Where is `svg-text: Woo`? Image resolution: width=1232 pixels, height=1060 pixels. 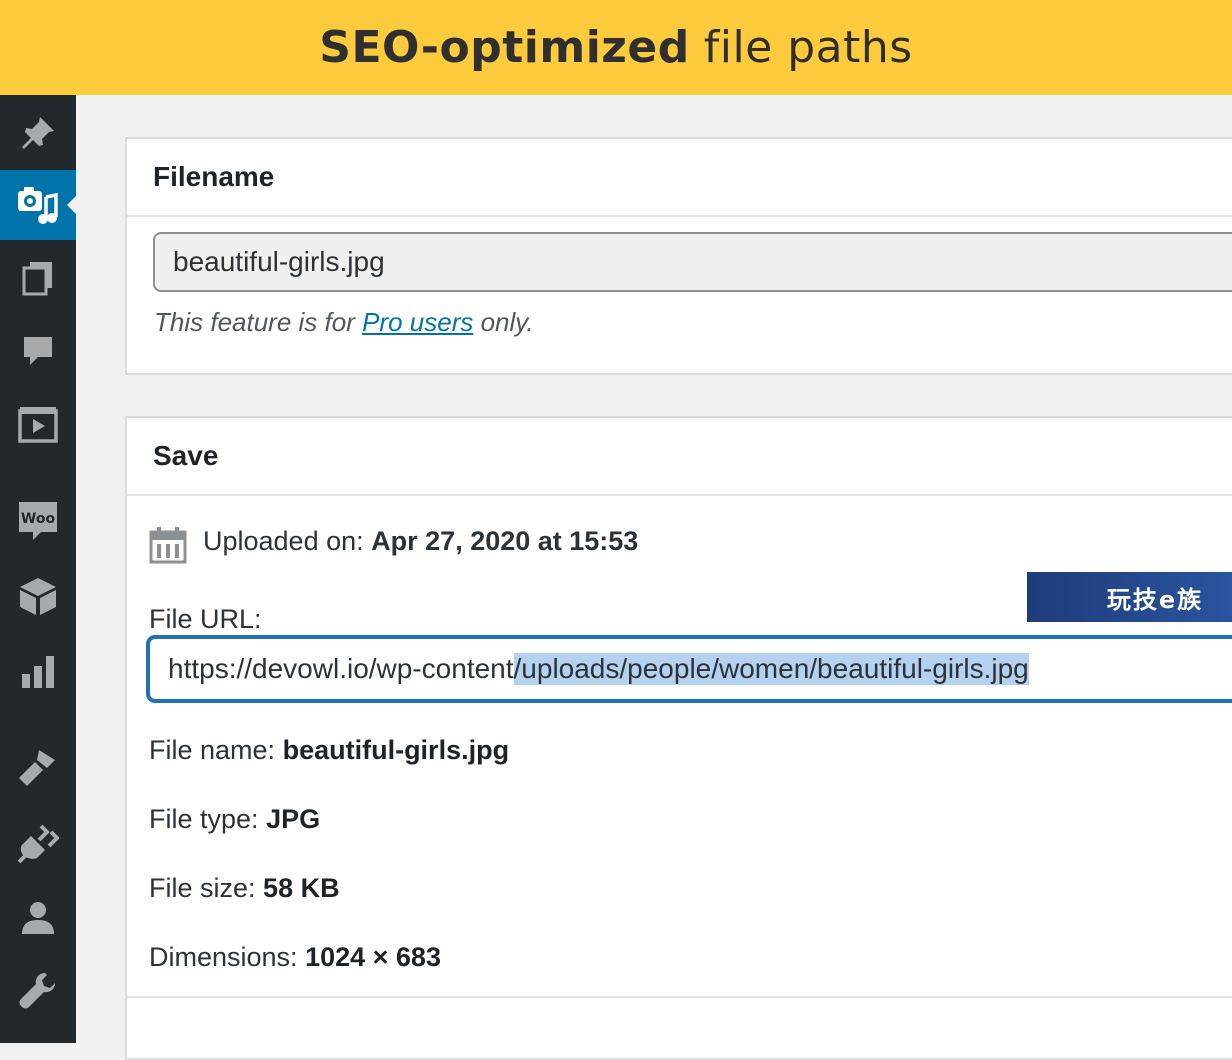
svg-text: Woo is located at coordinates (38, 519).